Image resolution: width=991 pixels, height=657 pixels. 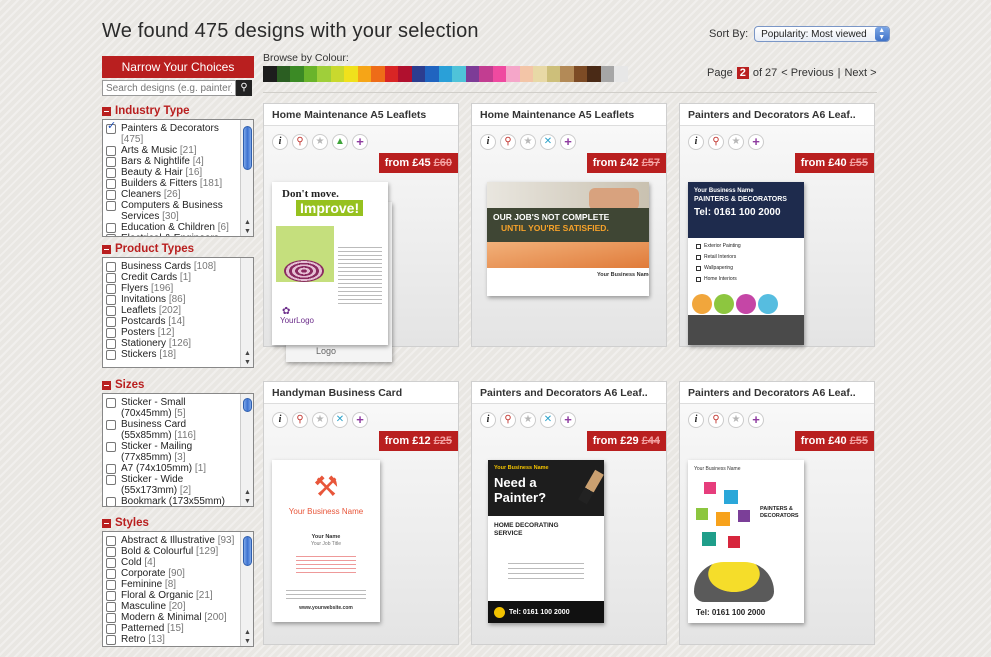 I want to click on filter-option: Bars & Nightlife [4], so click(x=171, y=161).